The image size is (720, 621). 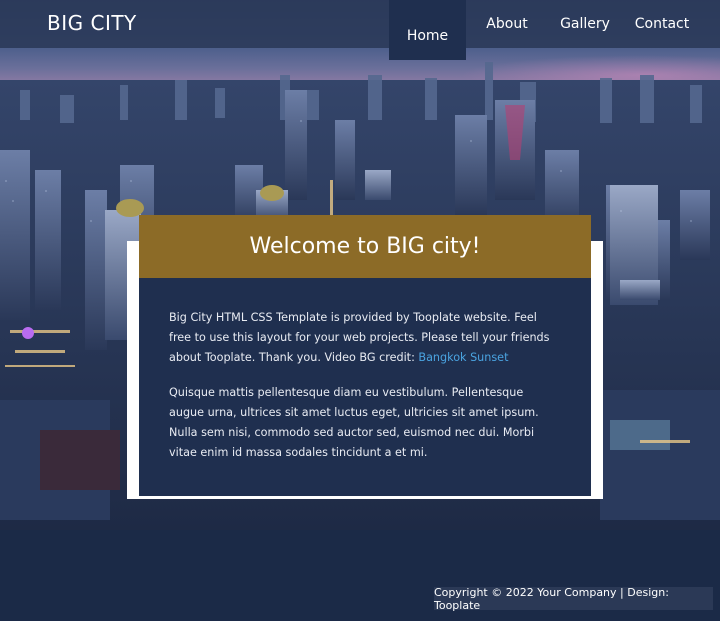 I want to click on site-brand-logo: BIG CITY, so click(x=92, y=23).